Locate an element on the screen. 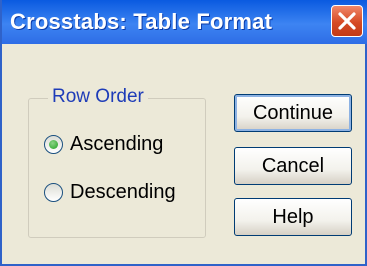  radio-selected-dot is located at coordinates (53, 144).